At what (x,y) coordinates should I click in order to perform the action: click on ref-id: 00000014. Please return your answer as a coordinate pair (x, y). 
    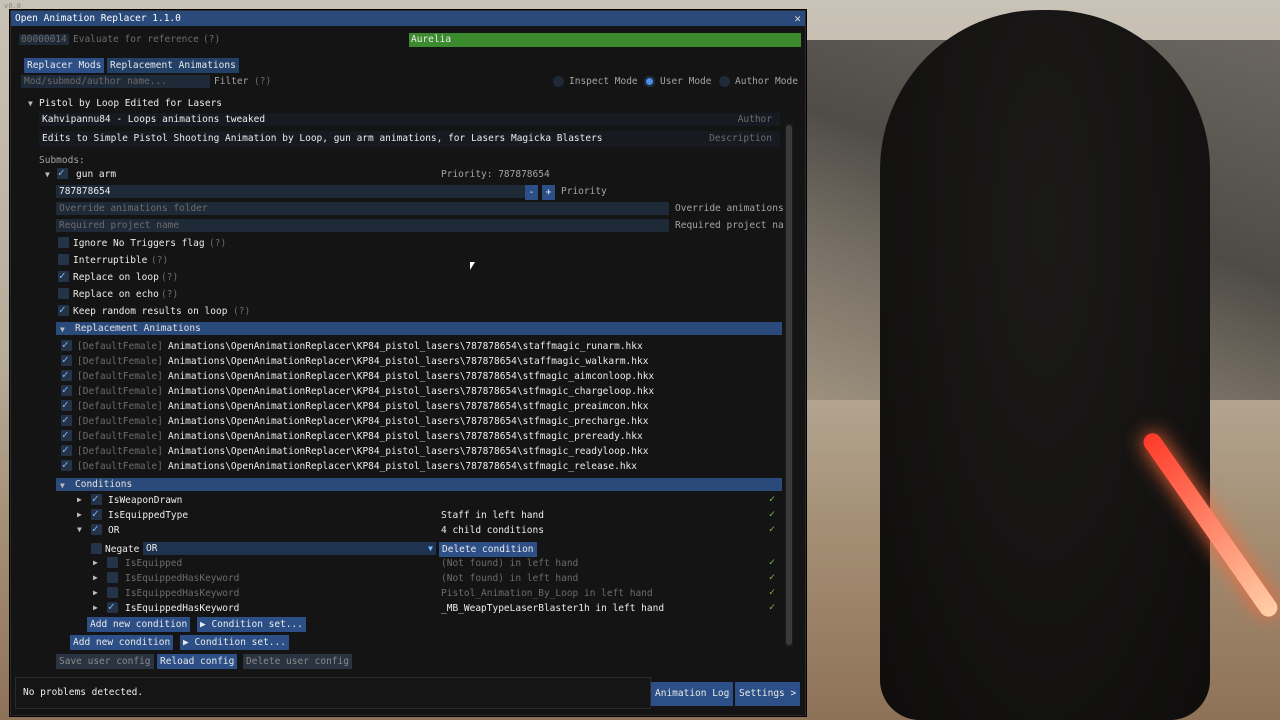
    Looking at the image, I should click on (44, 39).